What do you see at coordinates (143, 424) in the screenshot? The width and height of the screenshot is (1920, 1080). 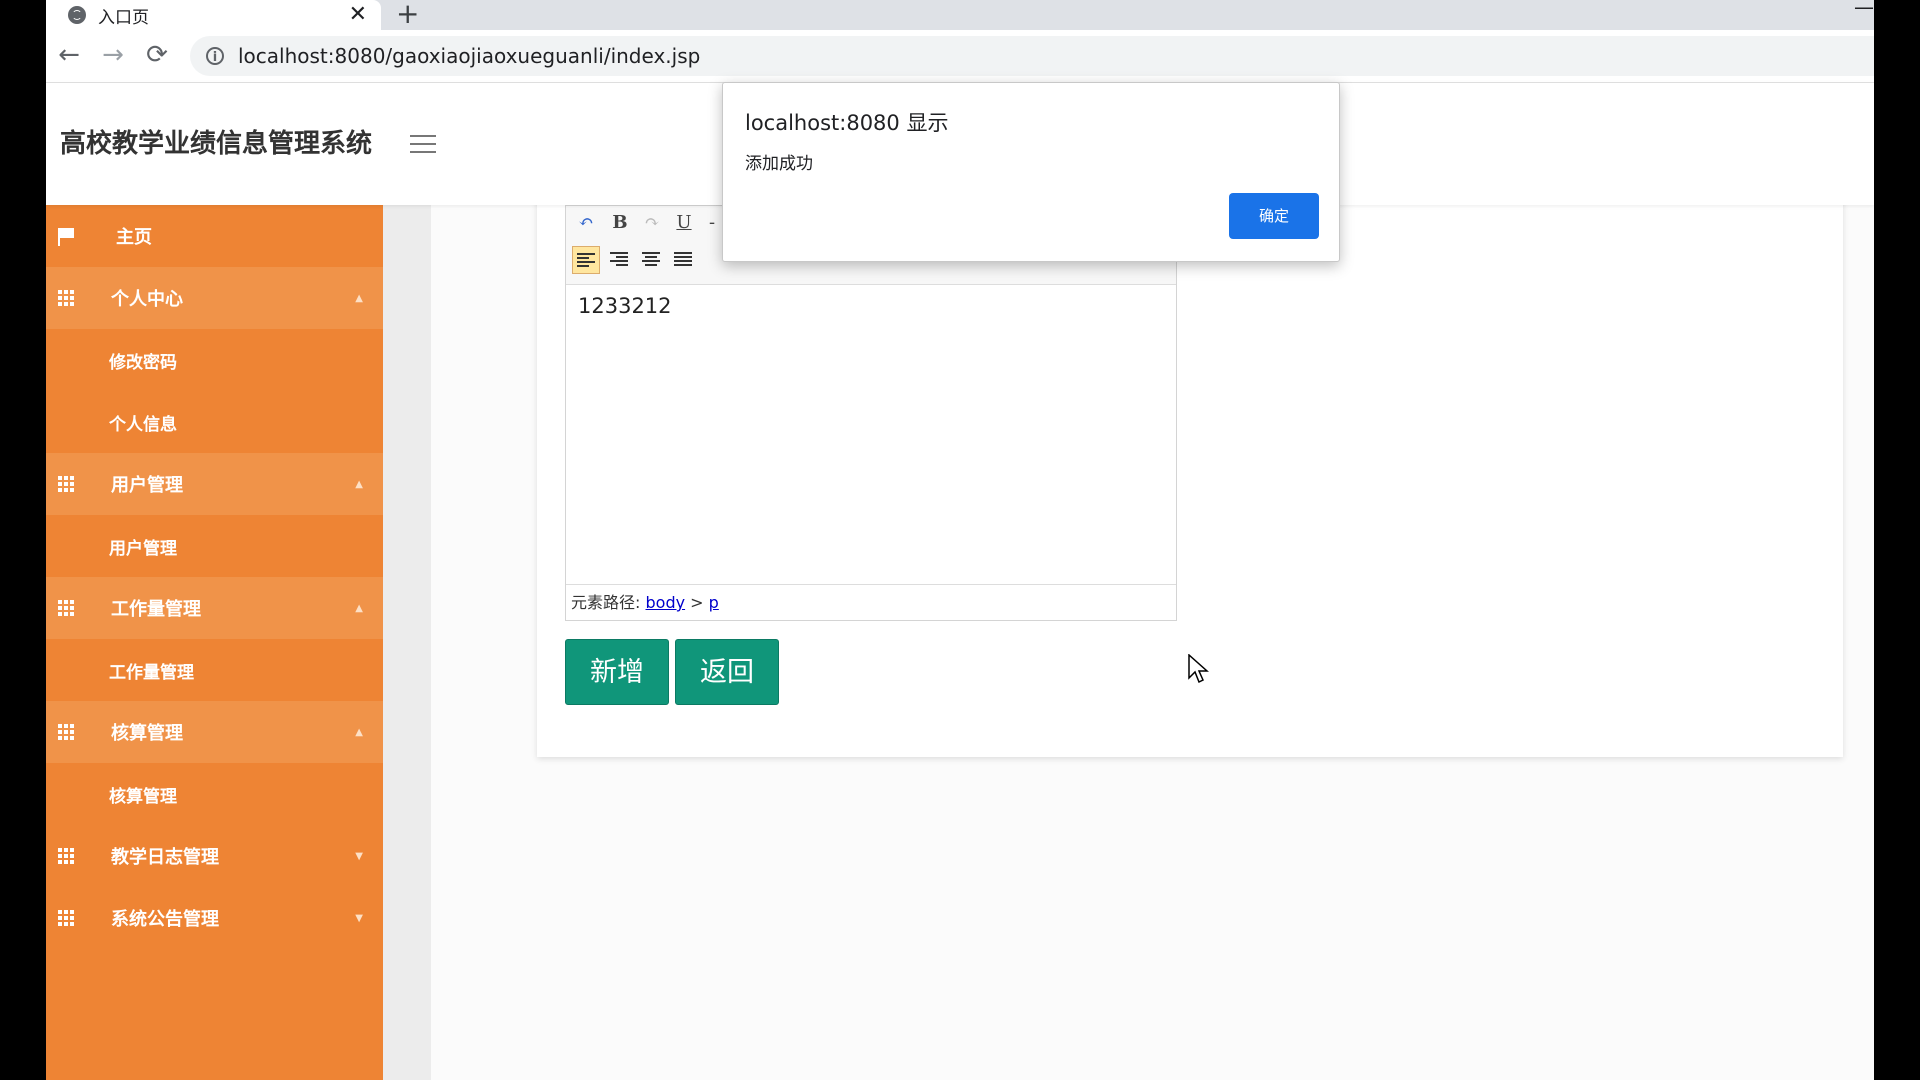 I see `sidebar-item-label: 个人信息` at bounding box center [143, 424].